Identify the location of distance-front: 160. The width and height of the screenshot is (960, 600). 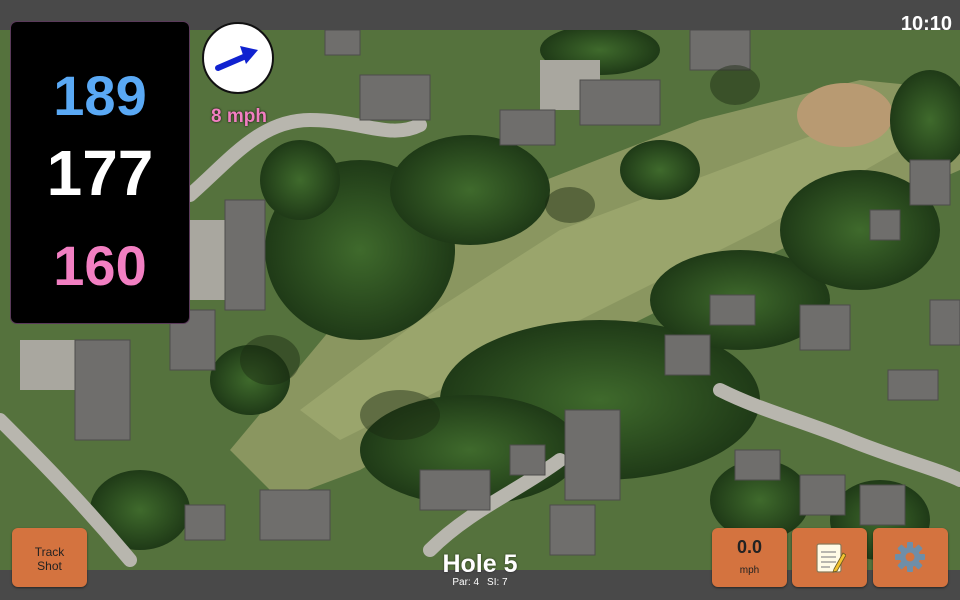
(100, 265).